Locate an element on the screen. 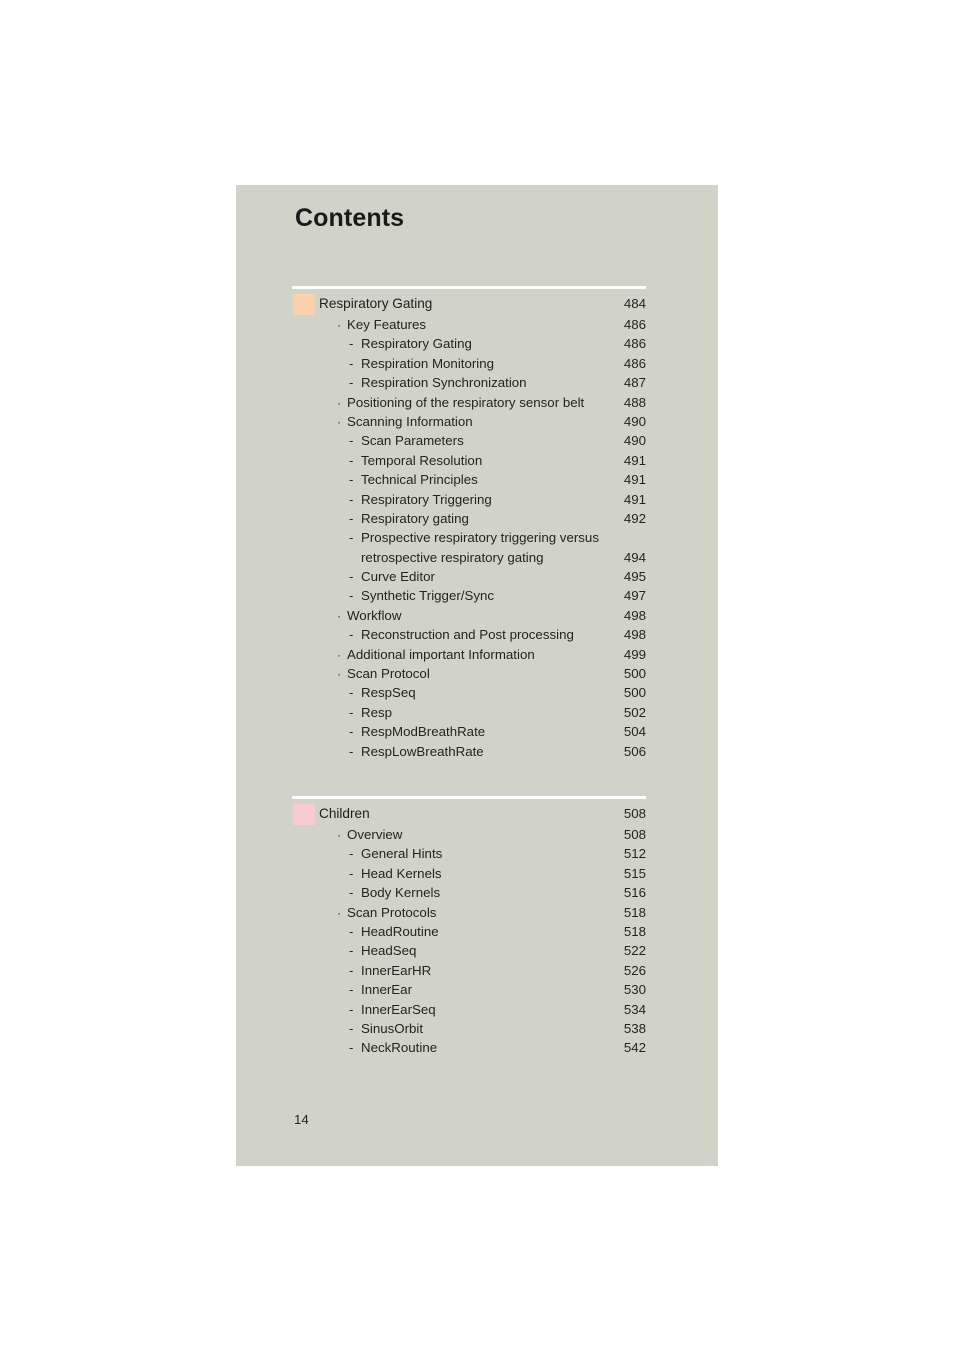  toc-entry-row: - Synthetic Trigger/Sync 497 is located at coordinates (469, 595).